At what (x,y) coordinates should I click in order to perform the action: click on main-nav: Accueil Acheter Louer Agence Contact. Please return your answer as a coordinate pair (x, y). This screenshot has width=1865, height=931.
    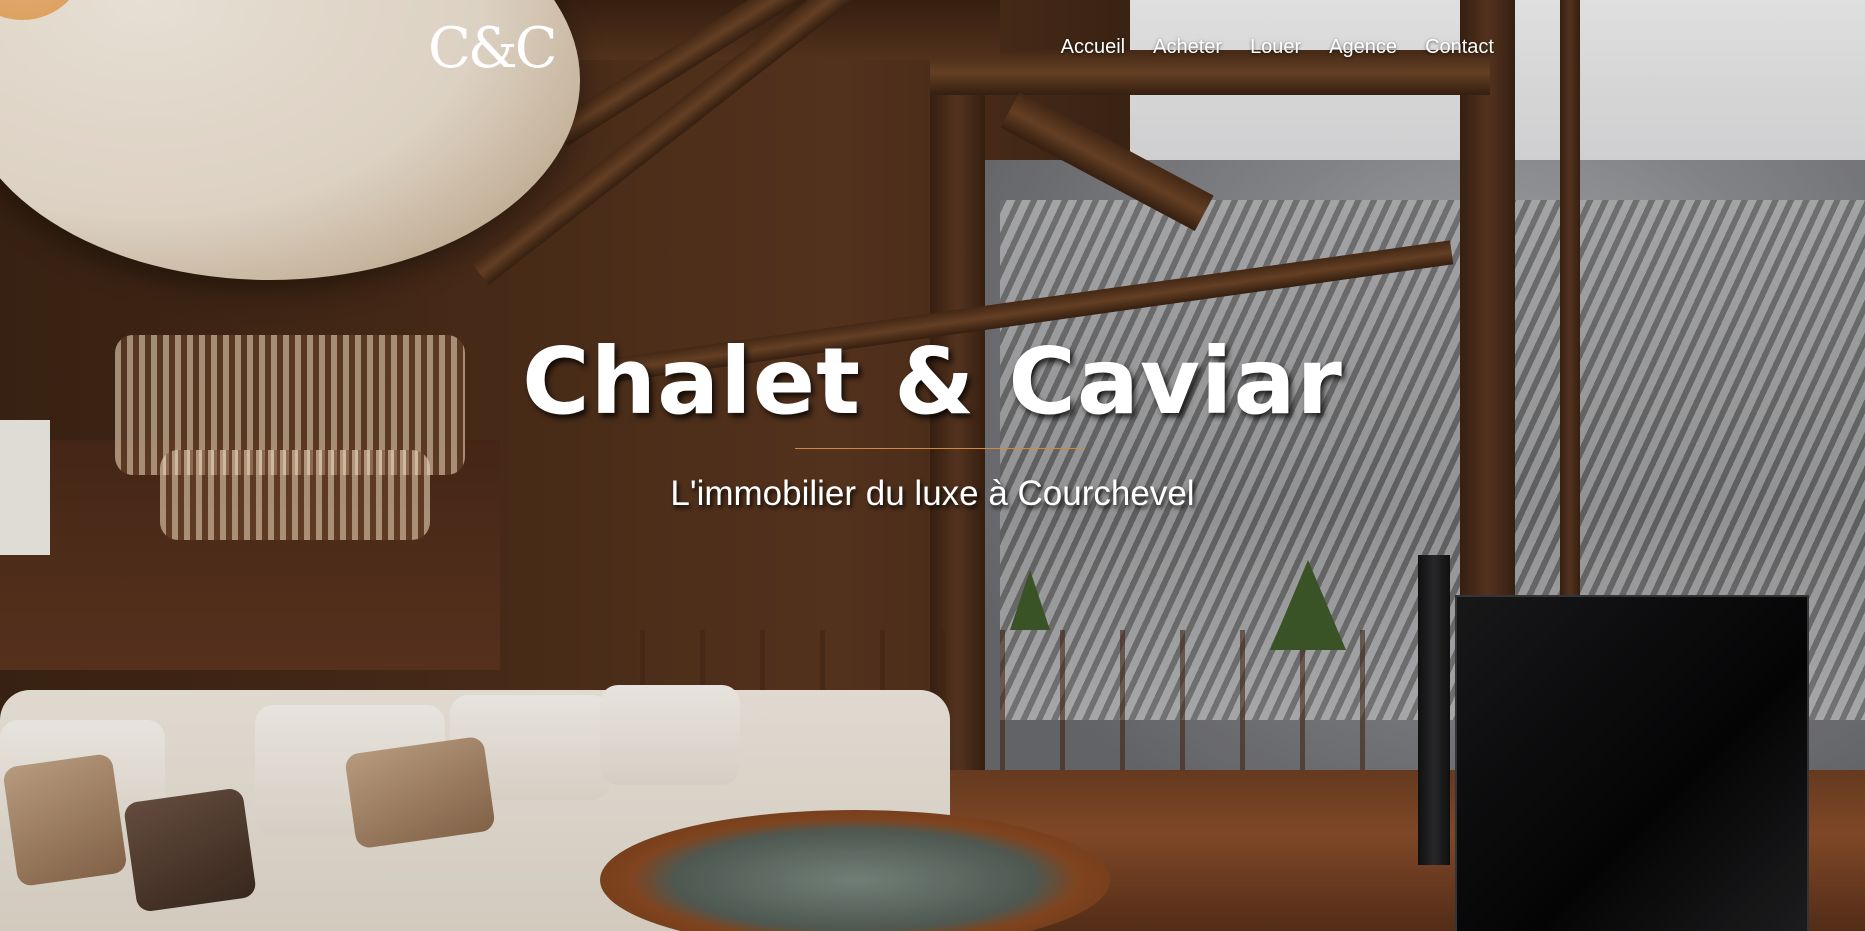
    Looking at the image, I should click on (1277, 47).